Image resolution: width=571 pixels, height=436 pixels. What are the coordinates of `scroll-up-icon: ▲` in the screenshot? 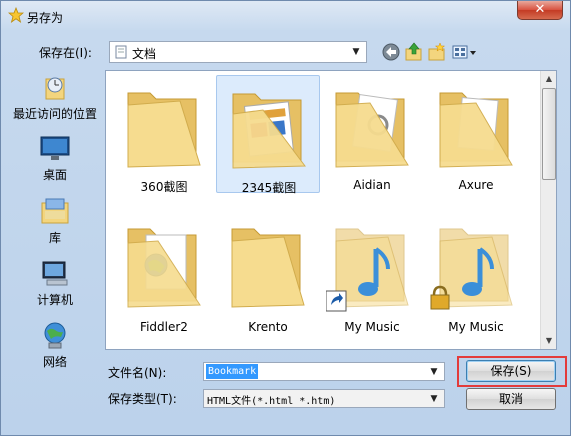 It's located at (549, 79).